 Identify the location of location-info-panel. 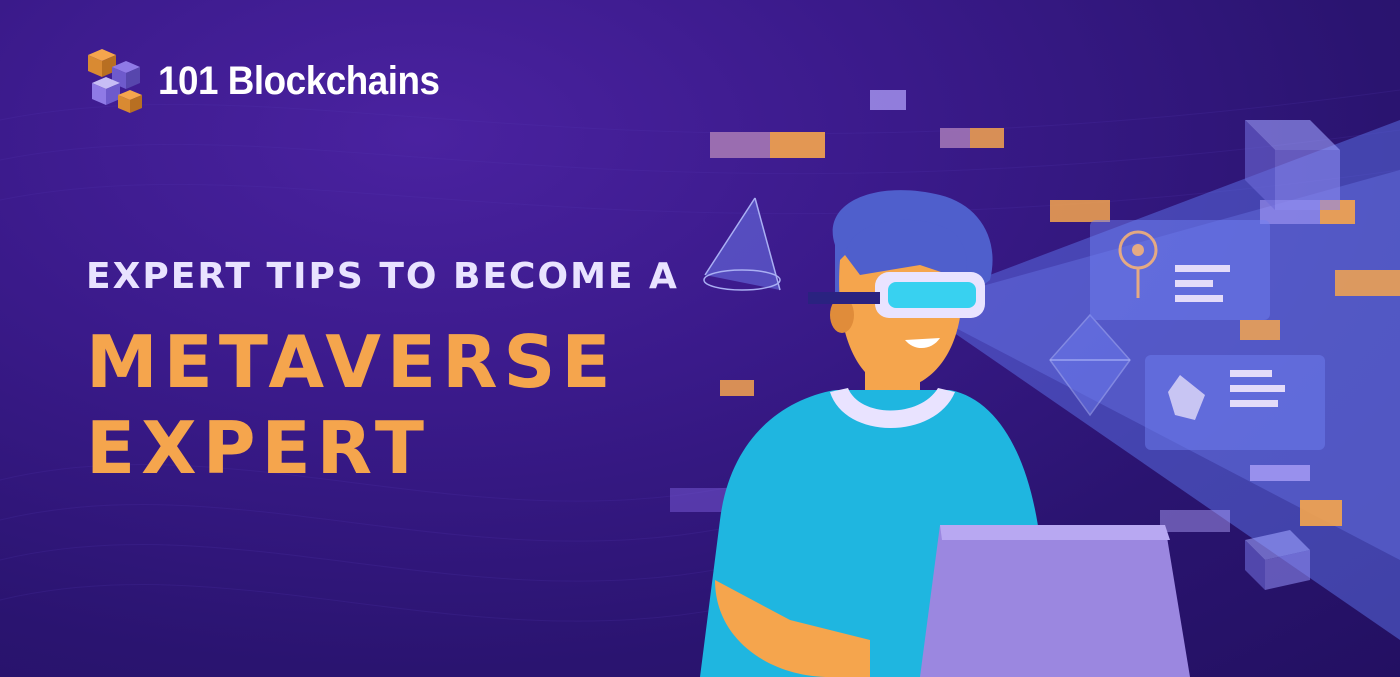
(1180, 270).